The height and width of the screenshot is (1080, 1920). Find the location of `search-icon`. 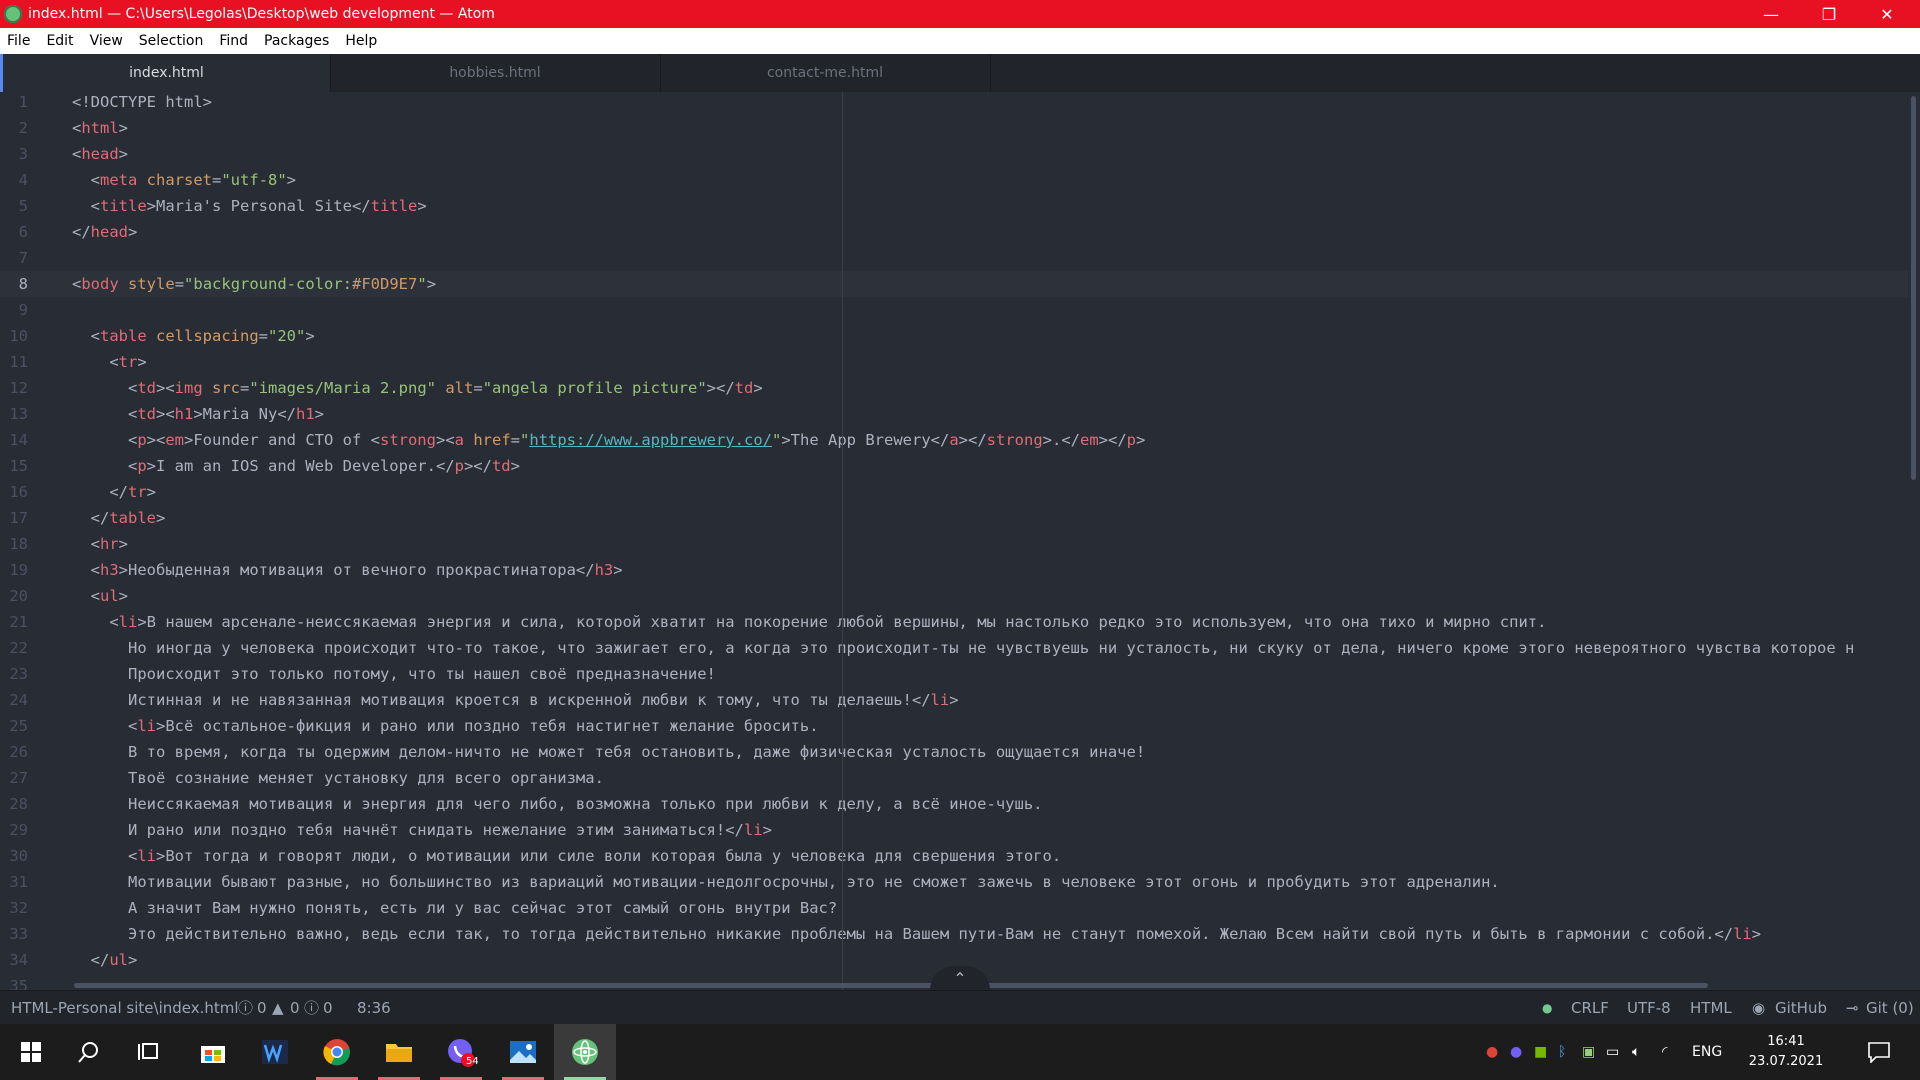

search-icon is located at coordinates (89, 1052).